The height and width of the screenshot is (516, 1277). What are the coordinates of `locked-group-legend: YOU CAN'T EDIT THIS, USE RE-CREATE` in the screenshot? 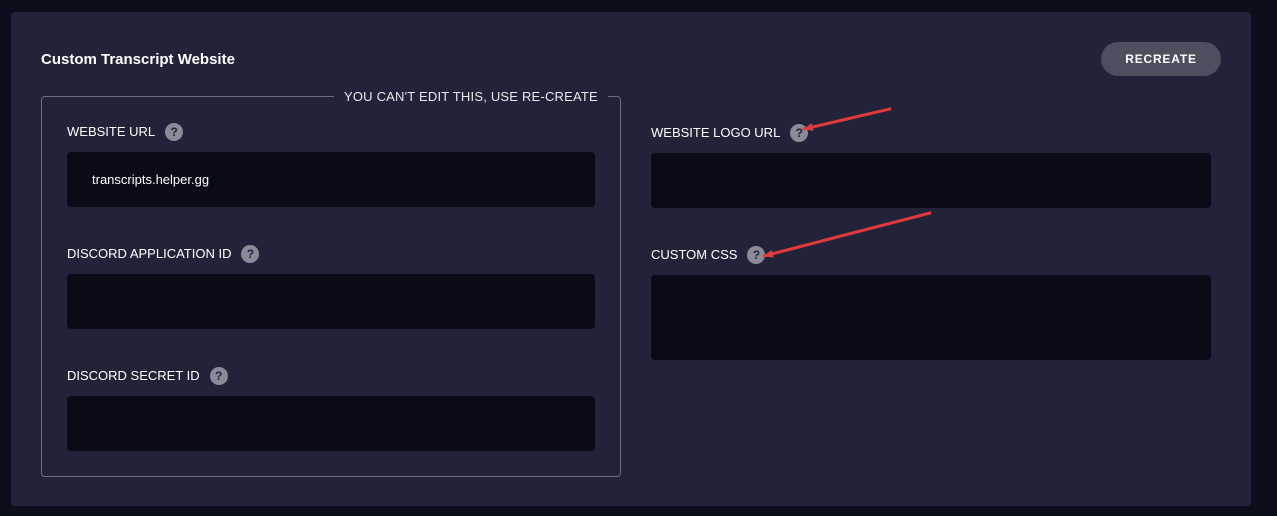 It's located at (471, 96).